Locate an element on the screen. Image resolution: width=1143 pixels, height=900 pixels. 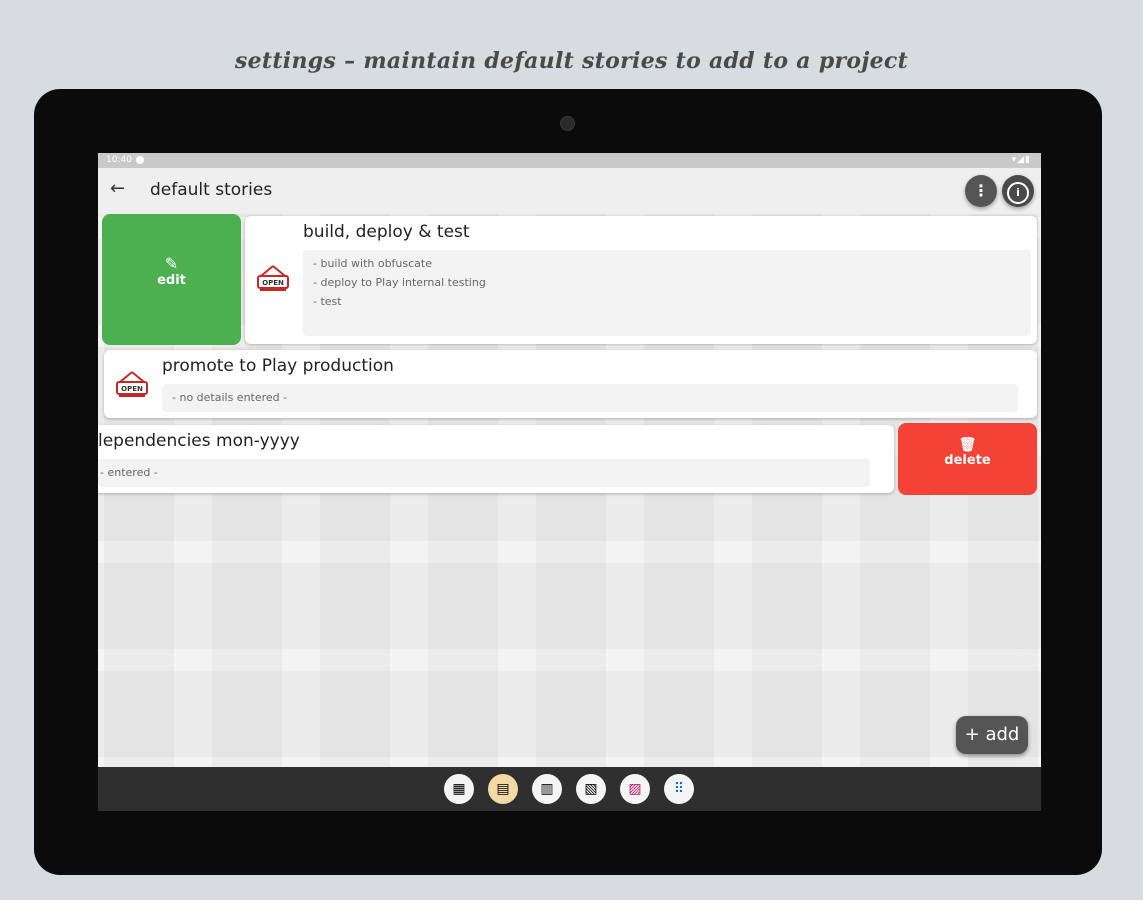
delete-button: 🗑 delete is located at coordinates (967, 459).